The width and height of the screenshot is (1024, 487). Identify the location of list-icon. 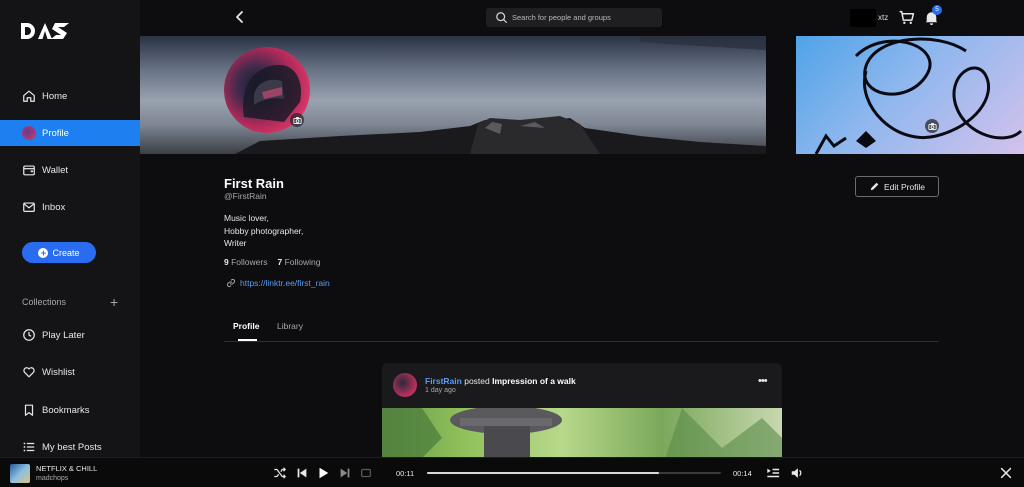
(29, 447).